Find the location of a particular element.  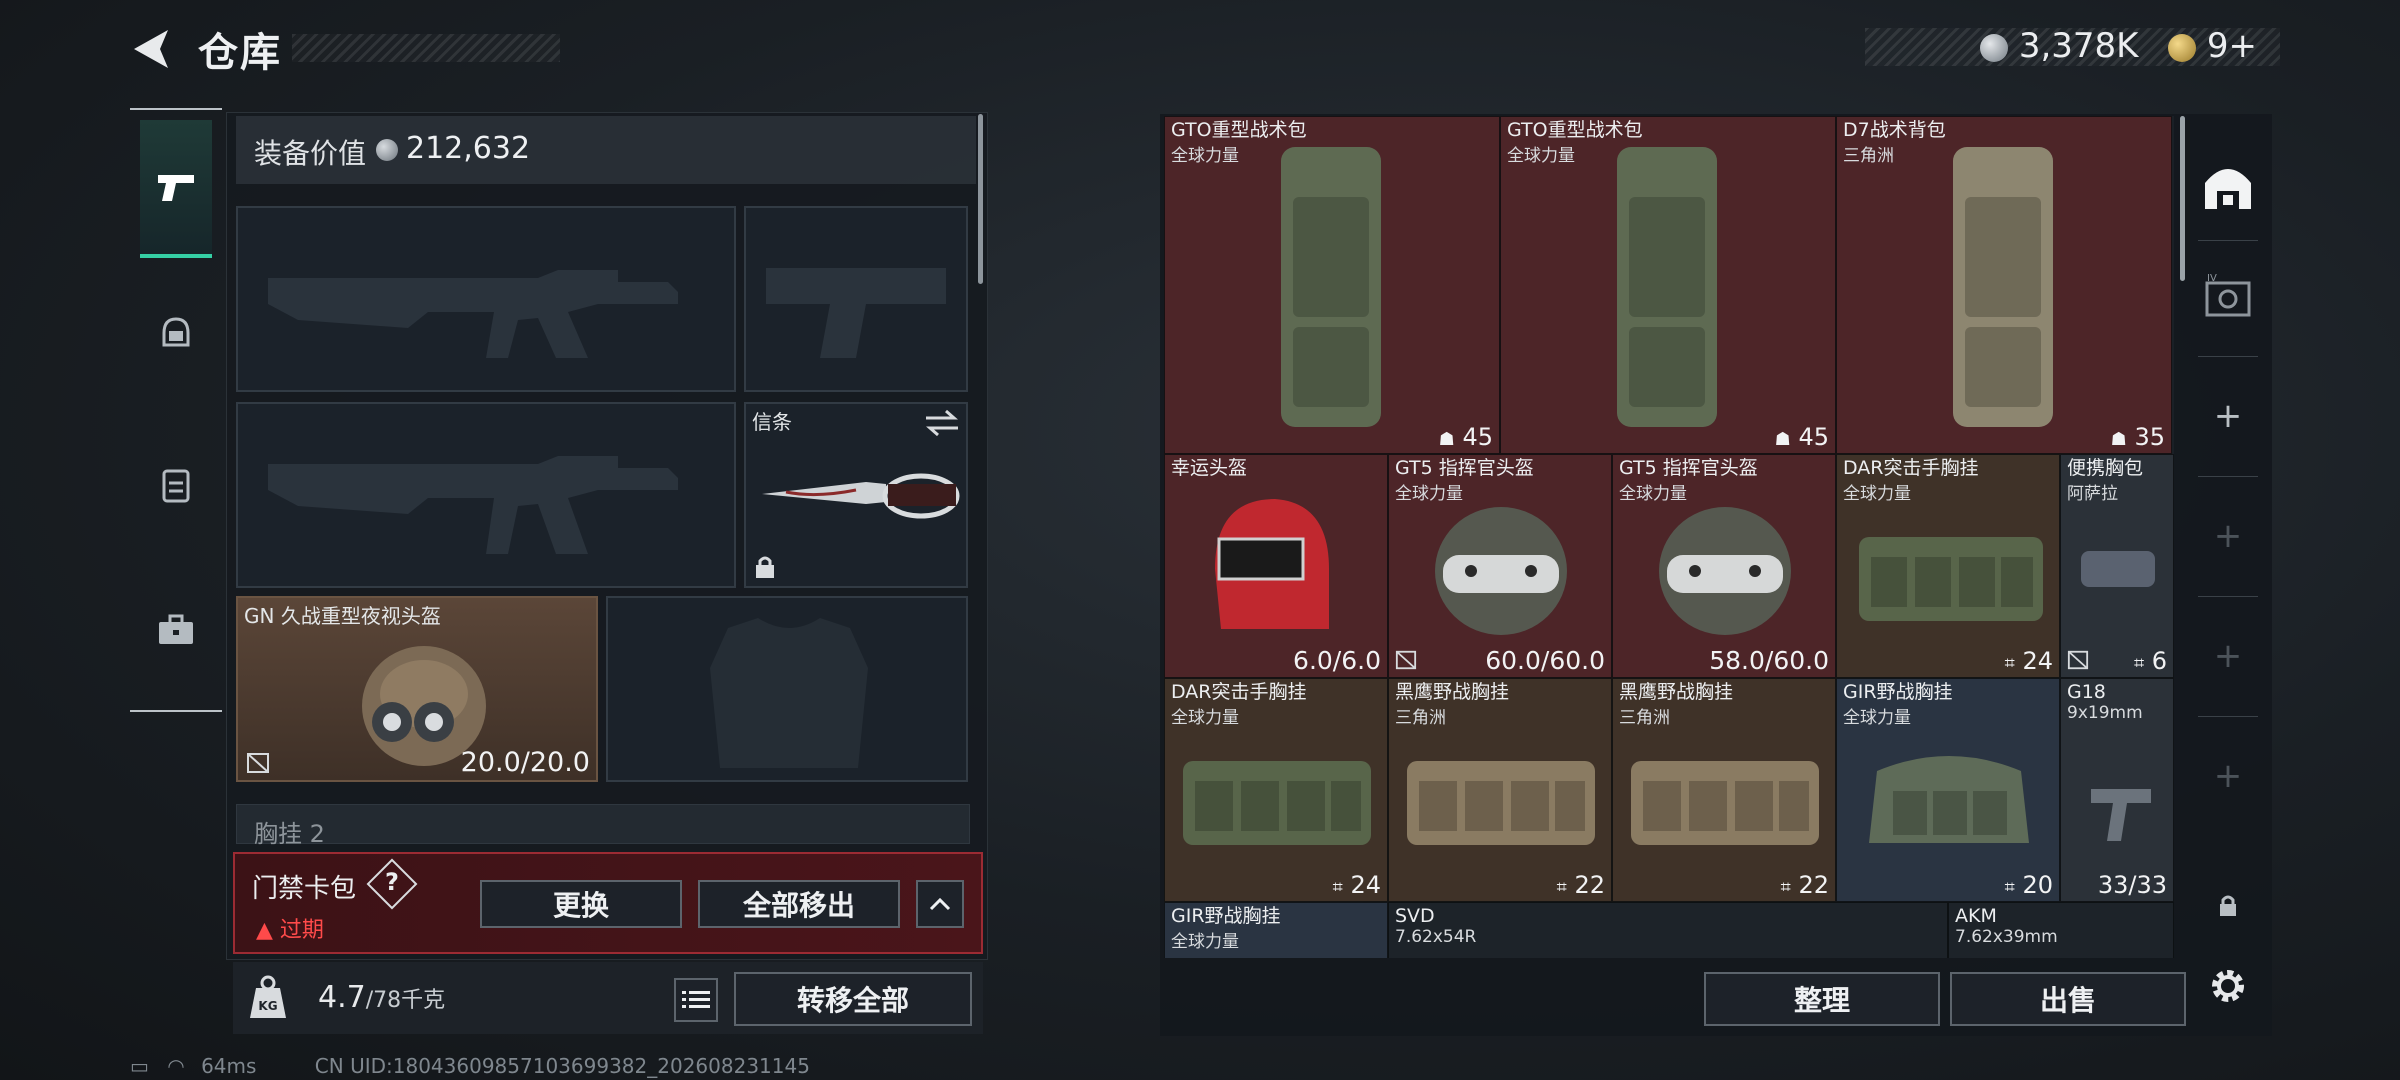

item-name: SVD is located at coordinates (1415, 916).